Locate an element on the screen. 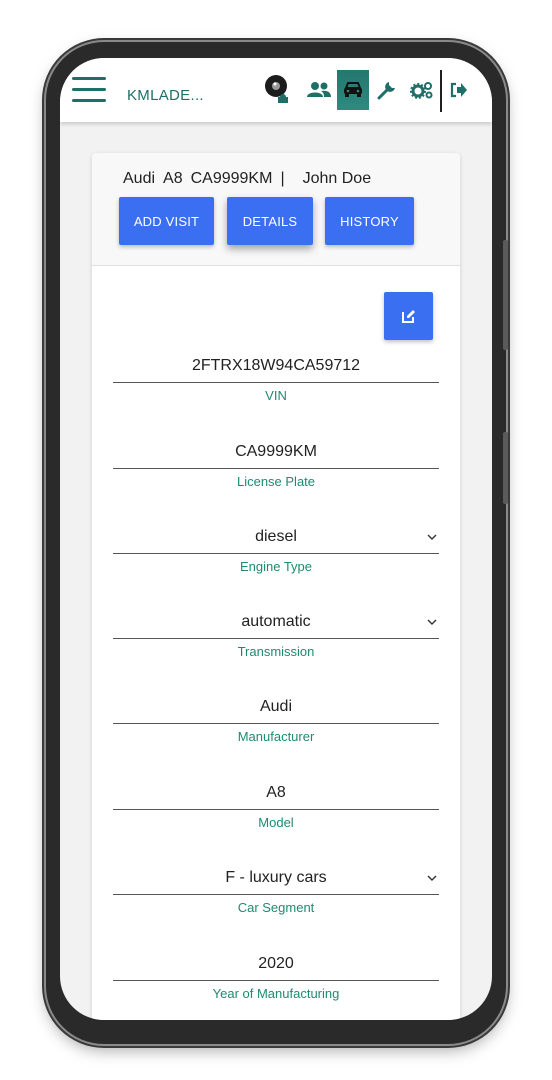  license-plate-field: CA9999KM License Plate is located at coordinates (276, 462).